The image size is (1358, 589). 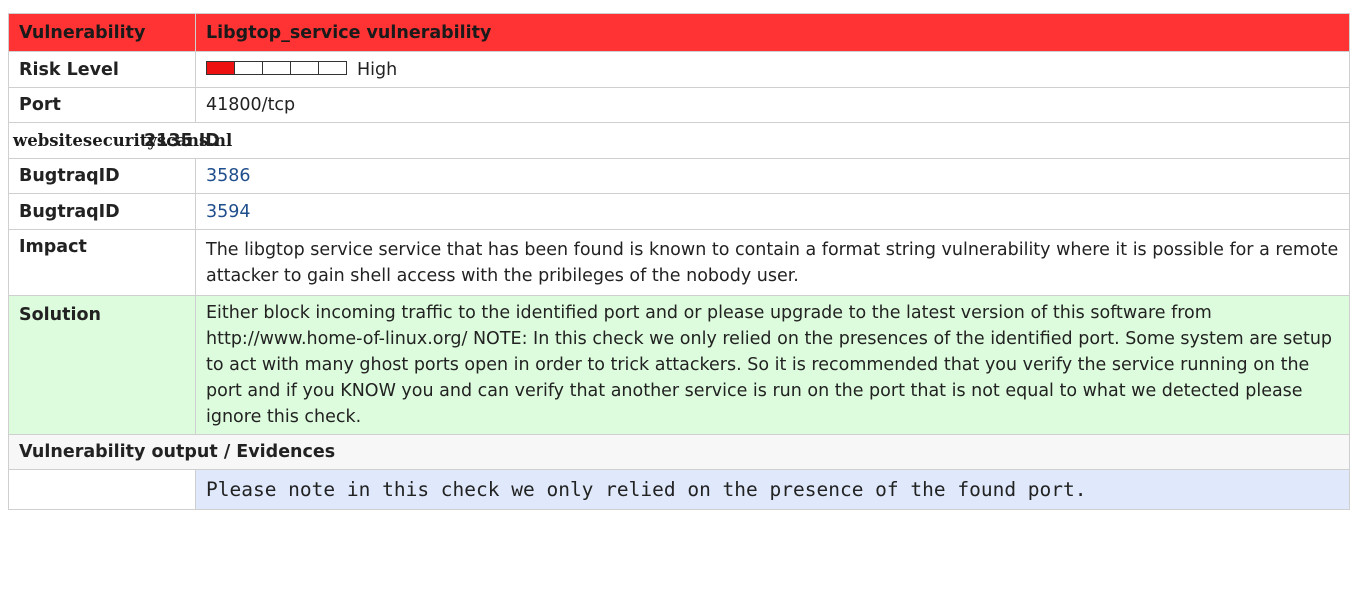 I want to click on bugtraq-row: BugtraqID 3594, so click(x=679, y=211).